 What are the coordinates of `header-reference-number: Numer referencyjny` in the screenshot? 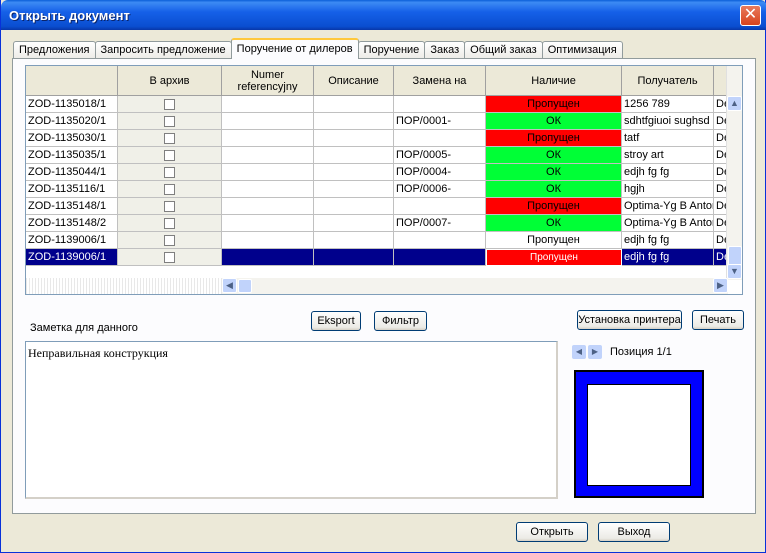 It's located at (268, 81).